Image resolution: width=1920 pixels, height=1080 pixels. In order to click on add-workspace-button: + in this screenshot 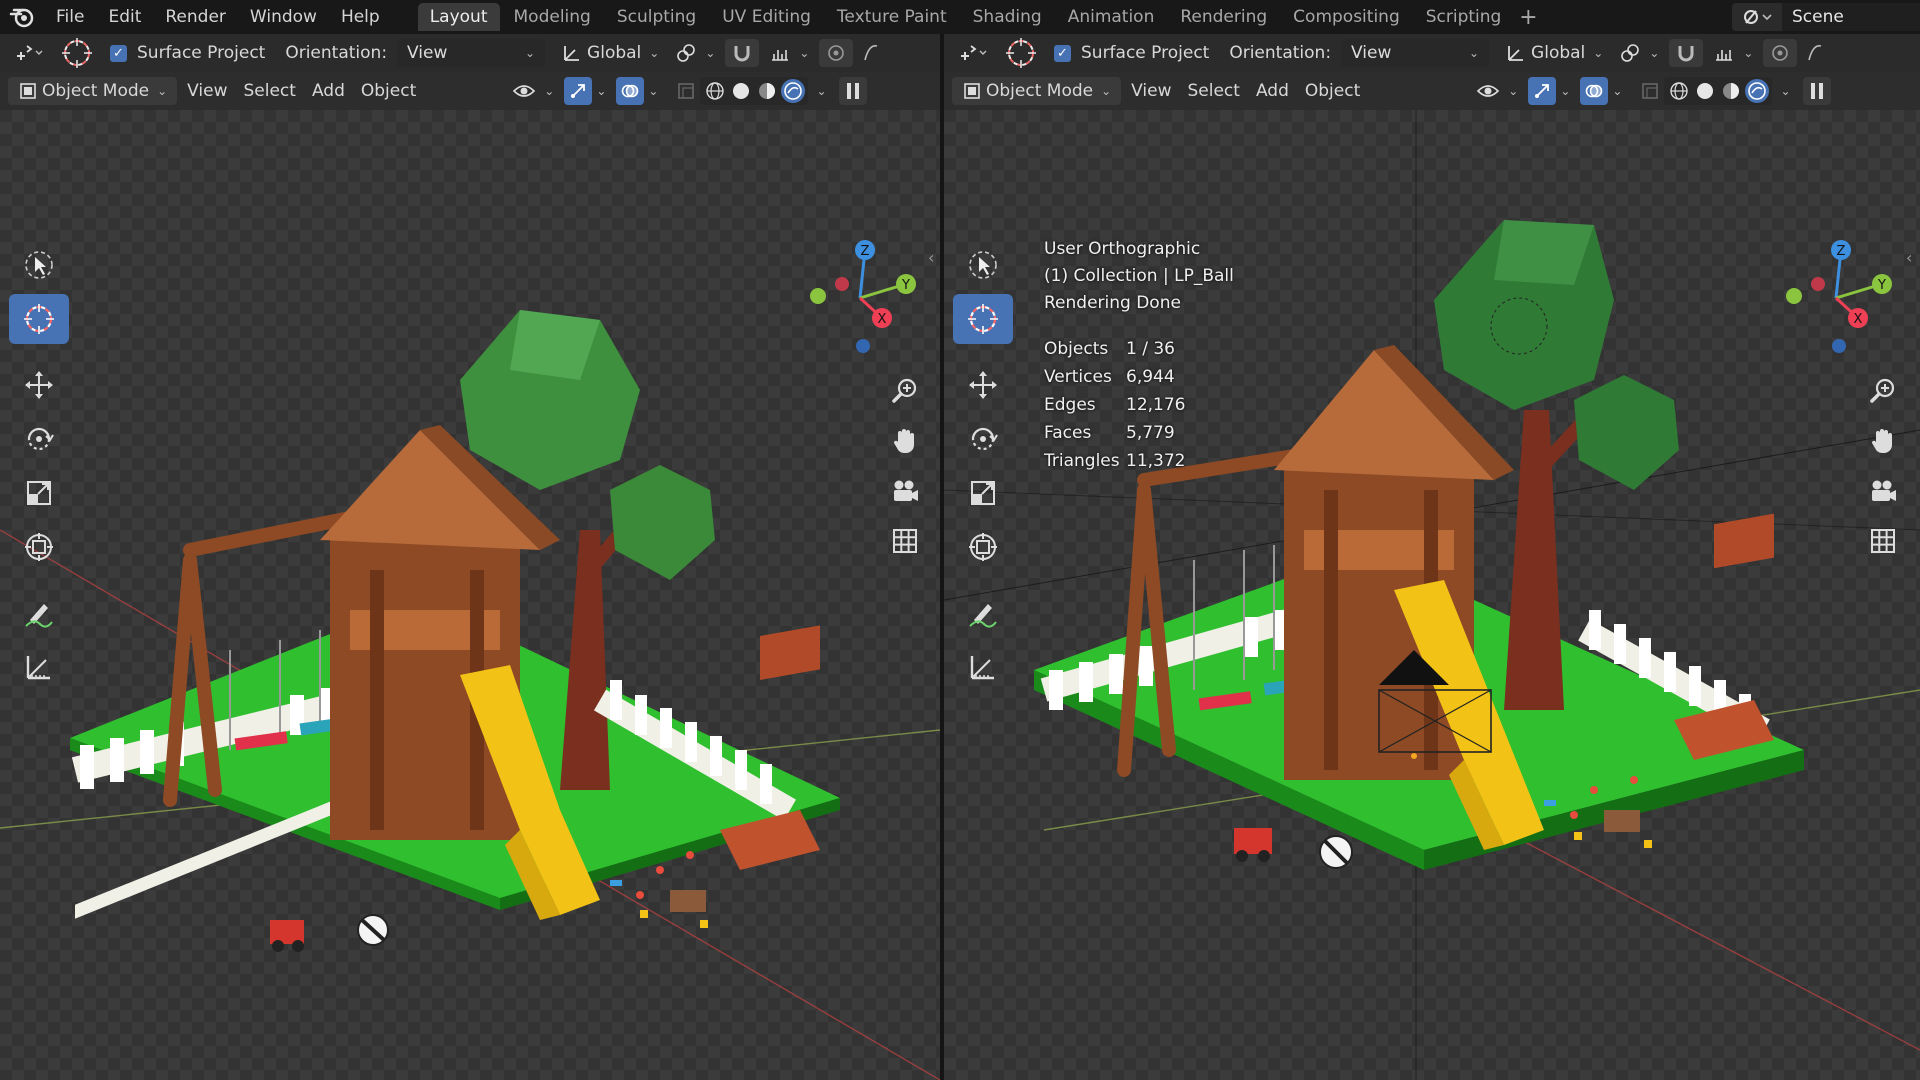, I will do `click(1528, 17)`.